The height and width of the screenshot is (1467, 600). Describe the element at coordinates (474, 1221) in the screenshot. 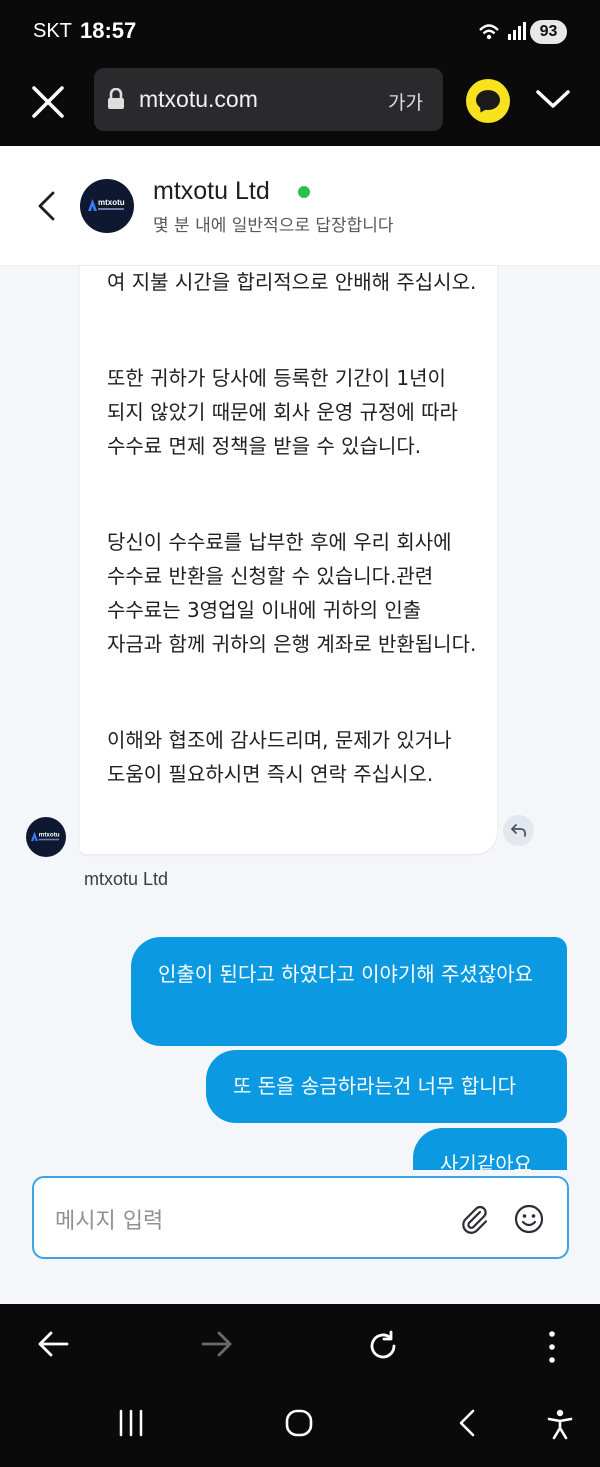

I see `paperclip-icon` at that location.